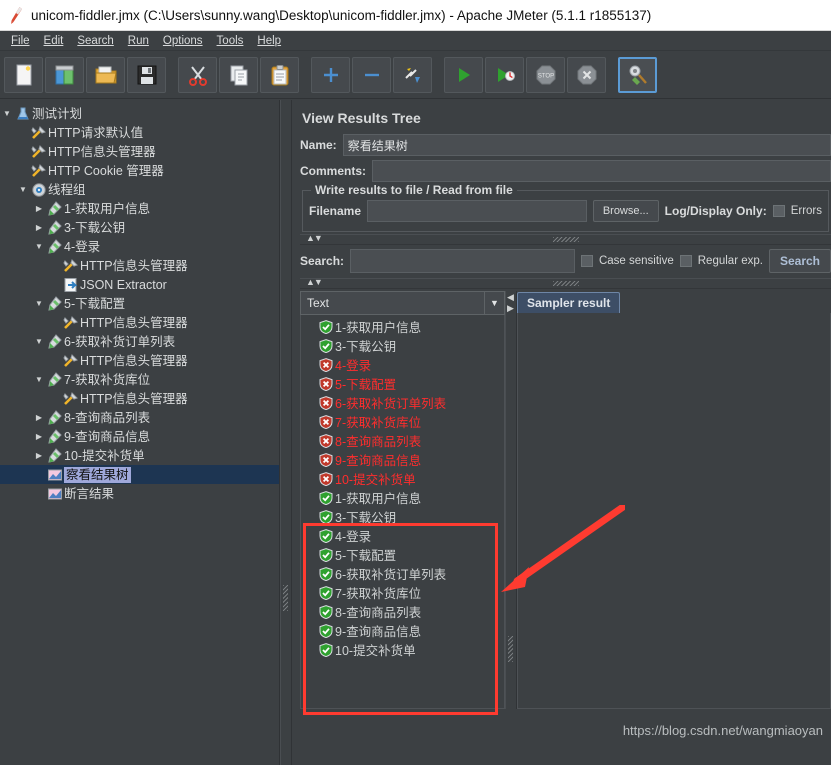  I want to click on horizontal-sash-bottom: ▲▼, so click(565, 283).